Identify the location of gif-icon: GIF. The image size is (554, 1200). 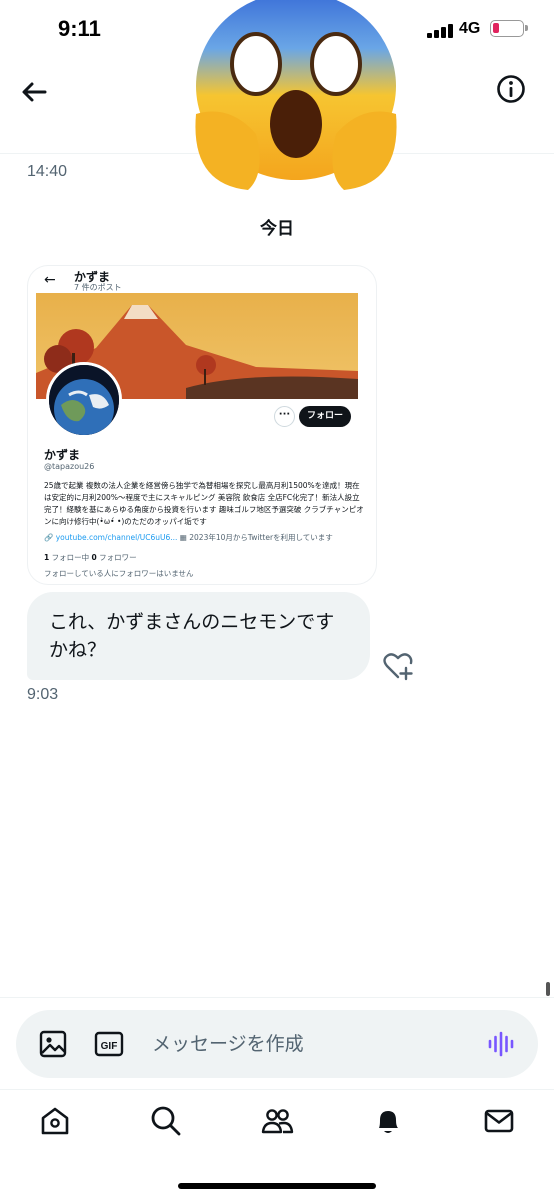
(109, 1044).